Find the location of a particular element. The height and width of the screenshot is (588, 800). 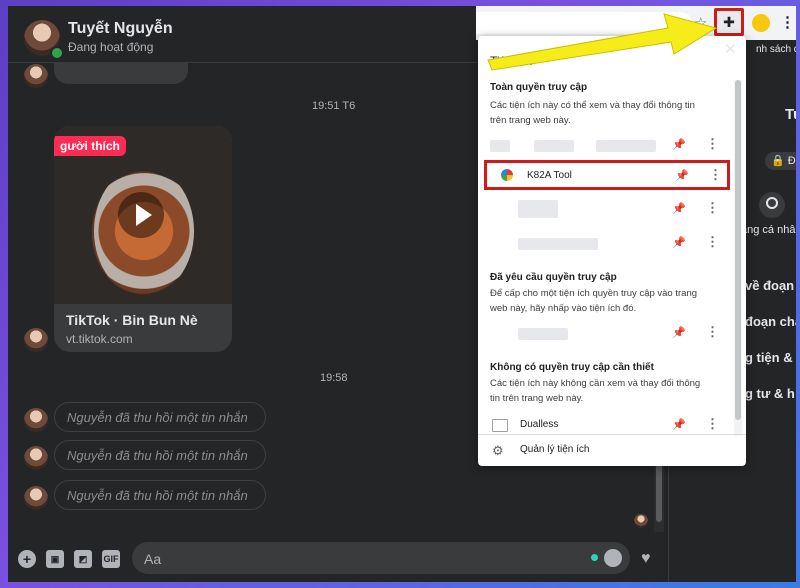

message-composer: + ▣ ◩ GIF ♥ is located at coordinates (338, 560).